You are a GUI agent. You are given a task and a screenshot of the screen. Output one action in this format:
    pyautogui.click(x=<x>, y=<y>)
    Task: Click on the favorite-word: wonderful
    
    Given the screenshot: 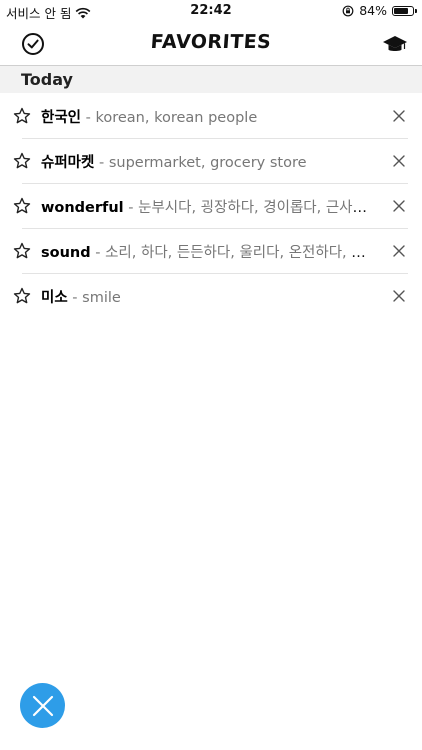 What is the action you would take?
    pyautogui.click(x=82, y=208)
    